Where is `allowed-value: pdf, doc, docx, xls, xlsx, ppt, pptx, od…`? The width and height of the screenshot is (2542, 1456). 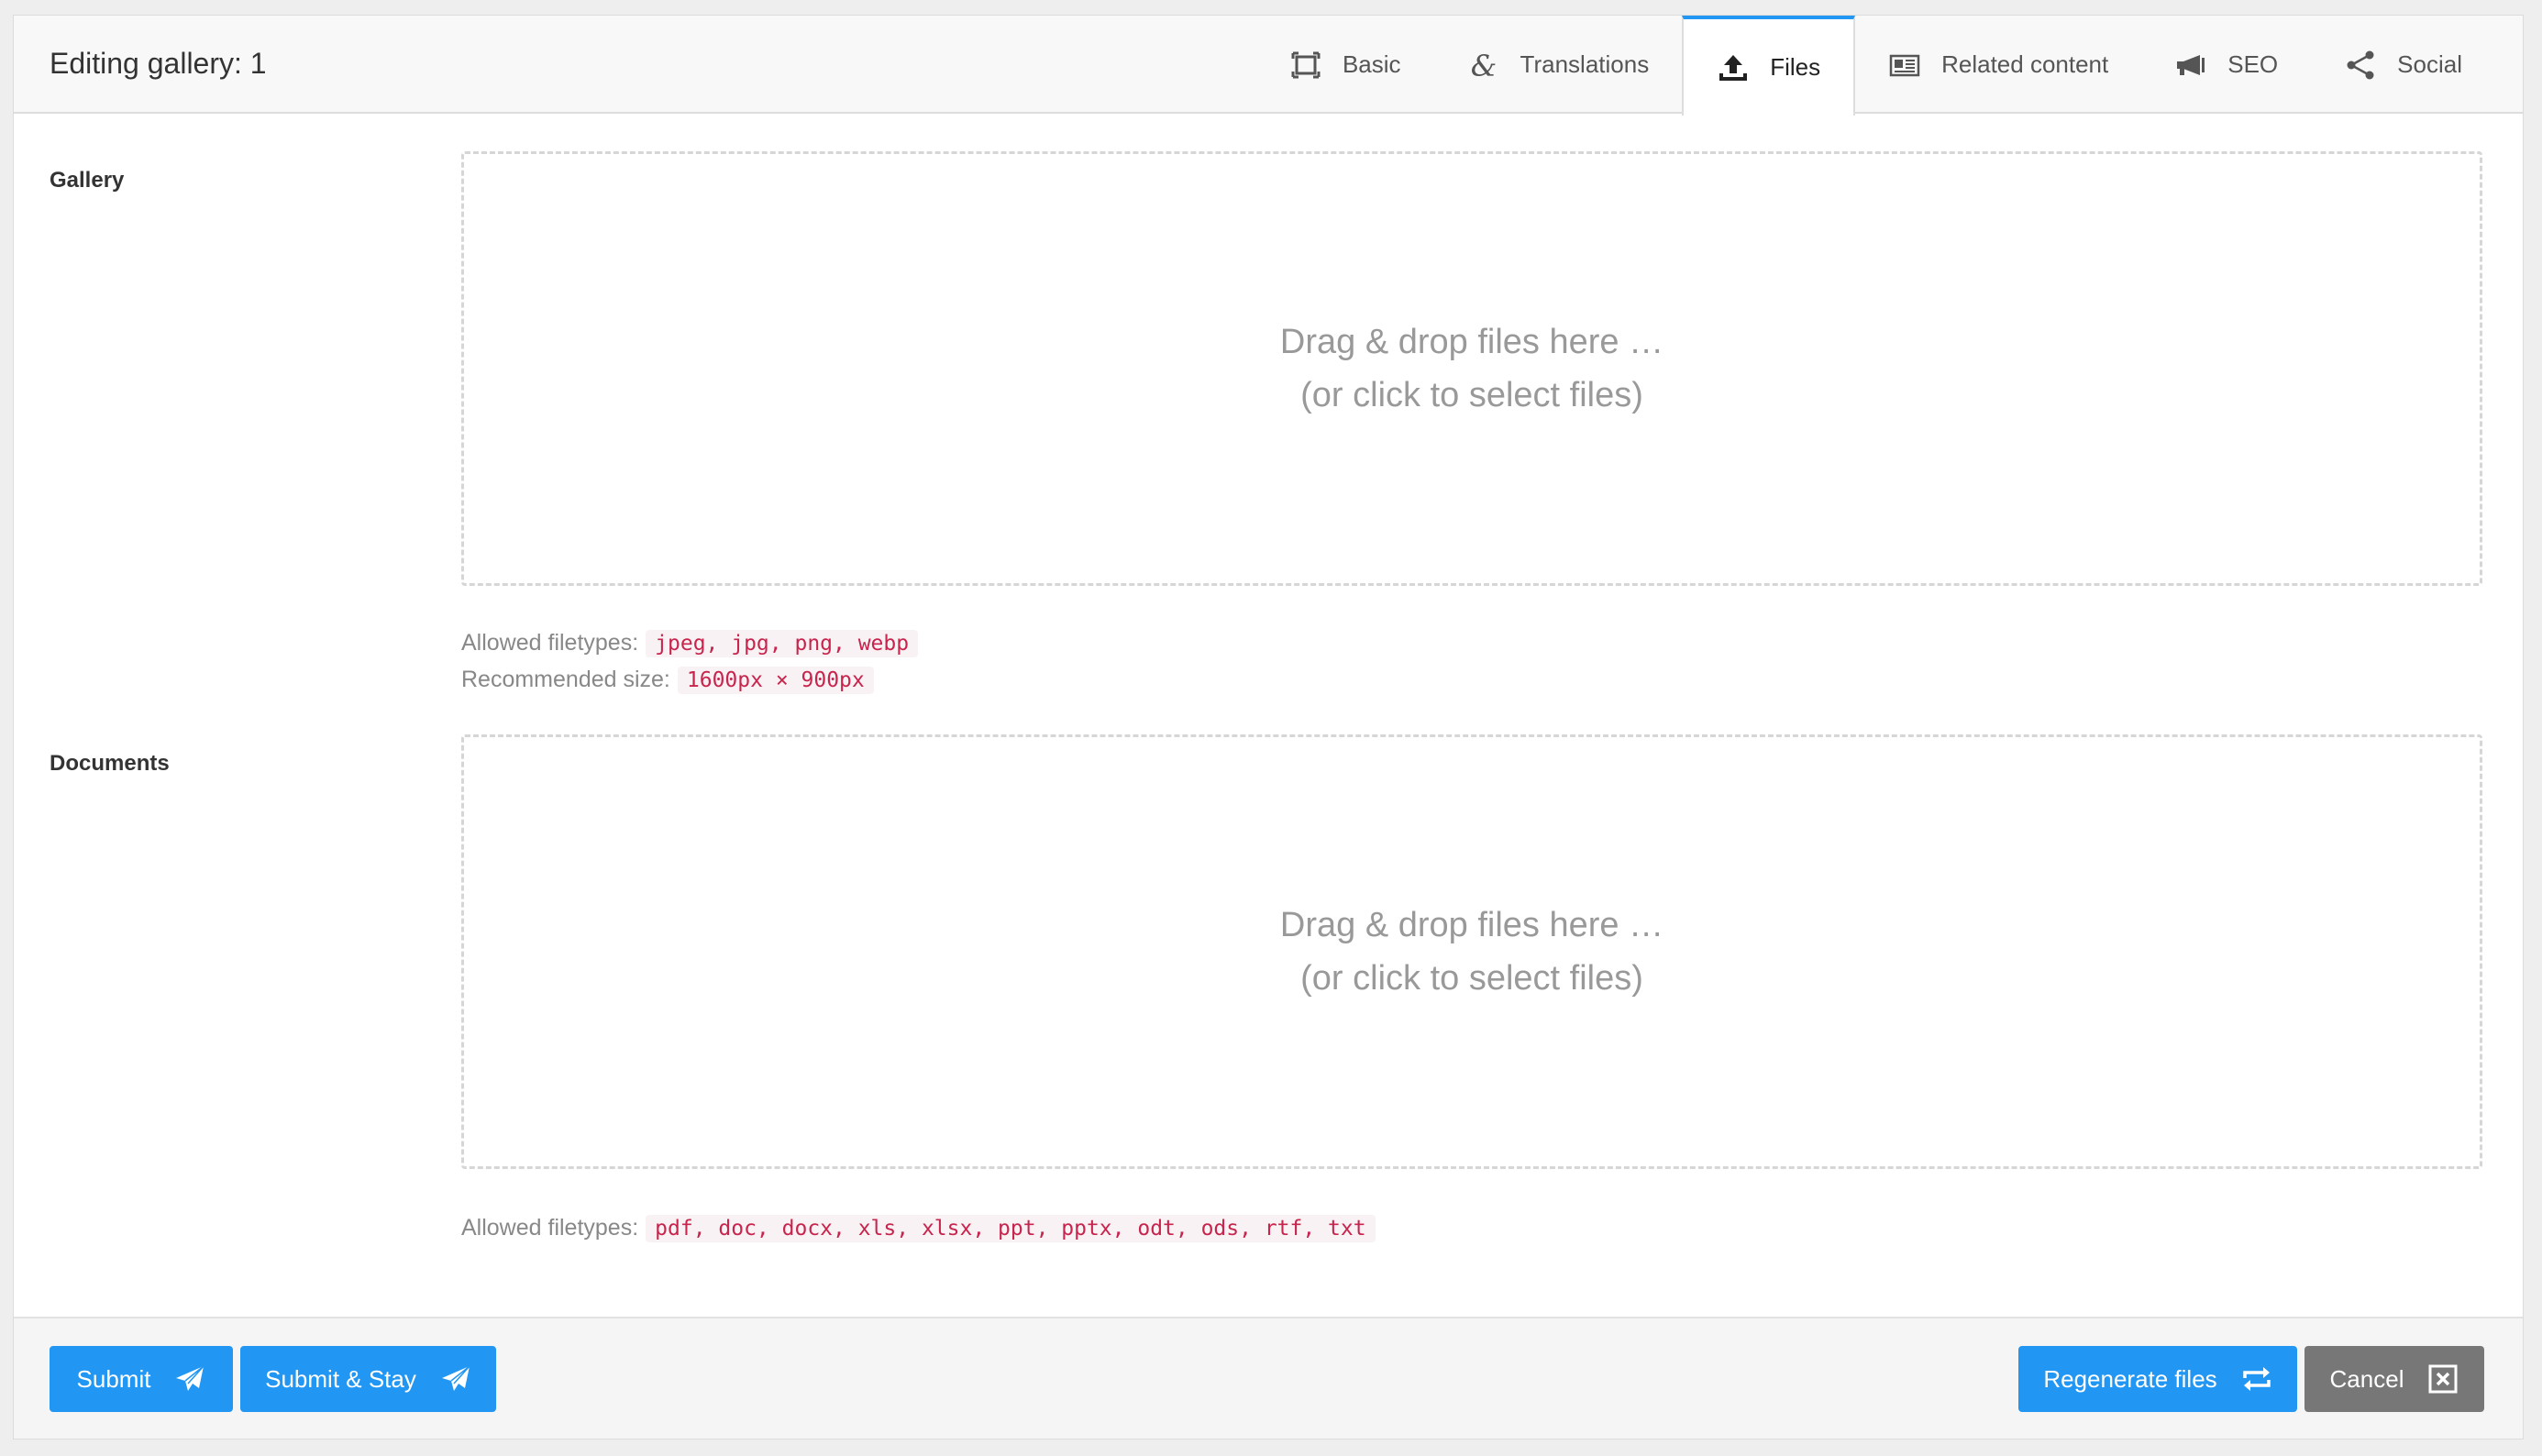
allowed-value: pdf, doc, docx, xls, xlsx, ppt, pptx, od… is located at coordinates (1011, 1228).